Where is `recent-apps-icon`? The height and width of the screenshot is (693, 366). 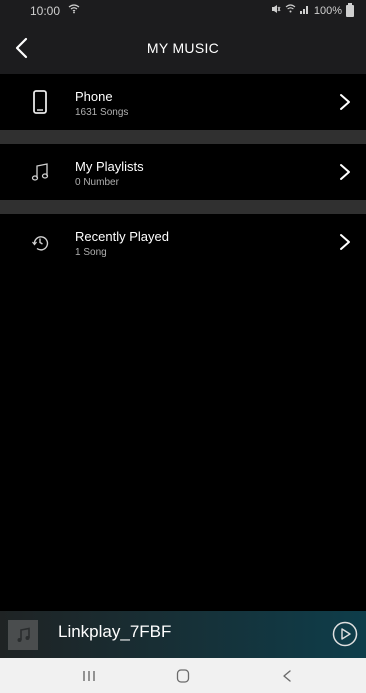 recent-apps-icon is located at coordinates (89, 676).